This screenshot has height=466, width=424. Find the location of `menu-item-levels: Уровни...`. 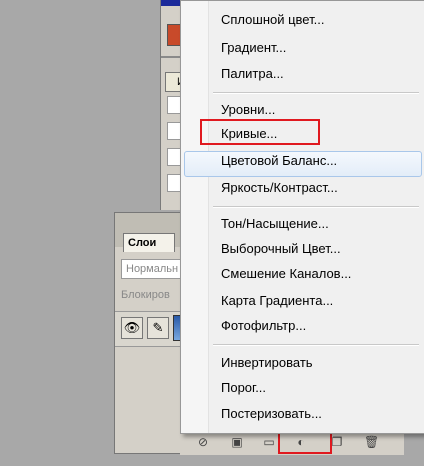

menu-item-levels: Уровни... is located at coordinates (248, 110).